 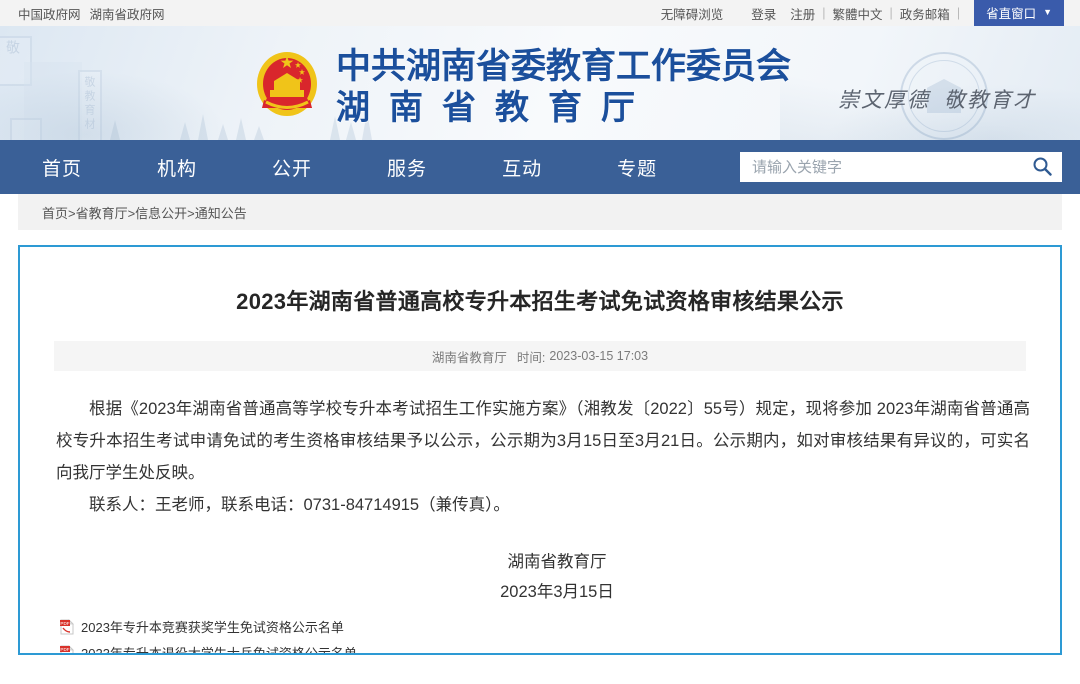 What do you see at coordinates (469, 357) in the screenshot?
I see `article-source: 湖南省教育厅` at bounding box center [469, 357].